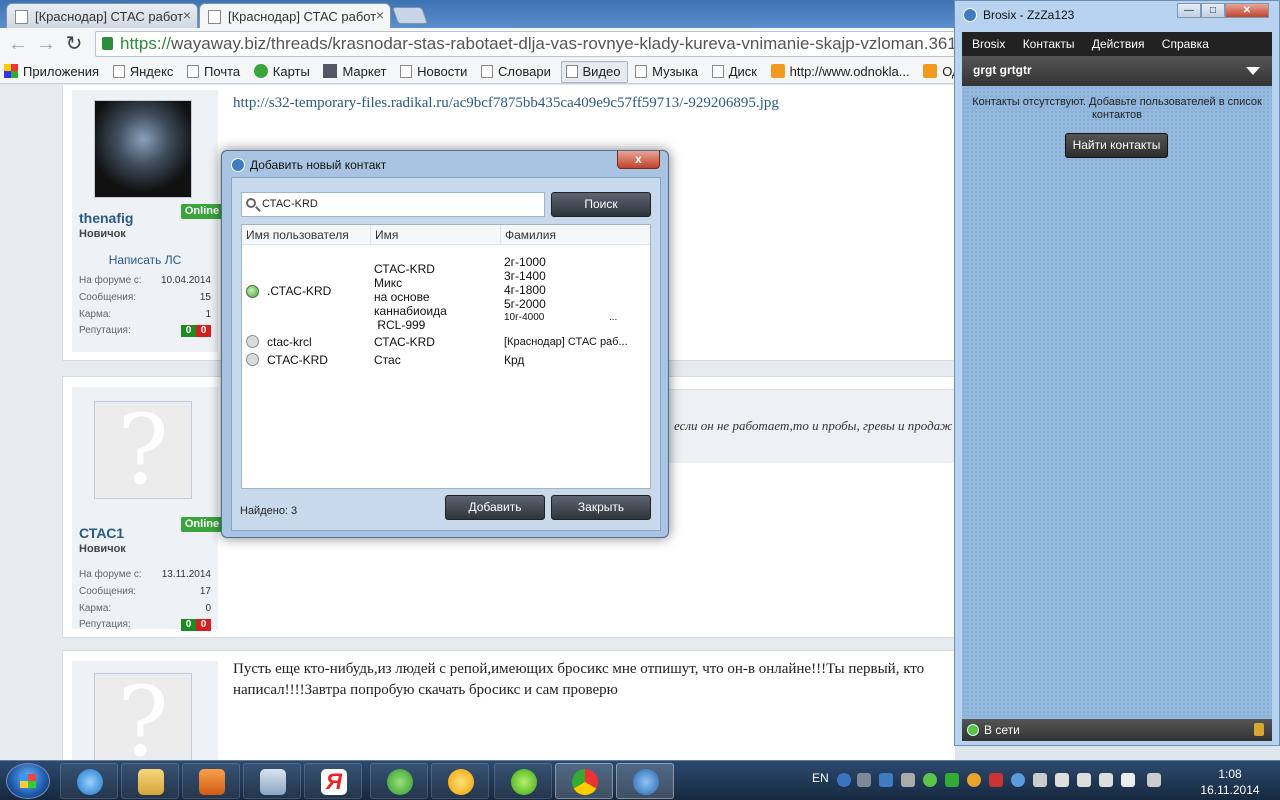 This screenshot has width=1280, height=800. What do you see at coordinates (930, 780) in the screenshot?
I see `icq-tray-icon` at bounding box center [930, 780].